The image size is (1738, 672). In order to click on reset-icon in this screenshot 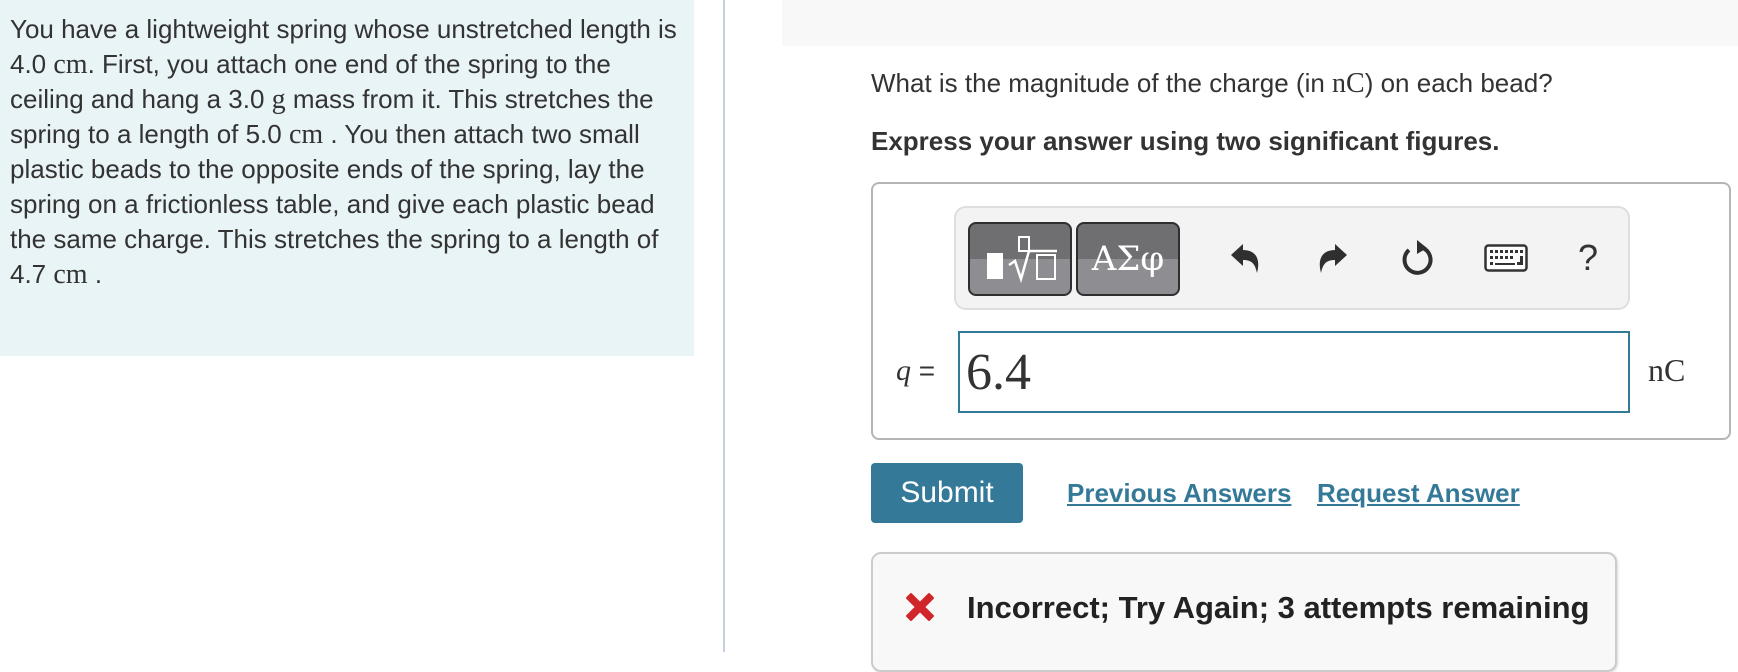, I will do `click(1417, 257)`.